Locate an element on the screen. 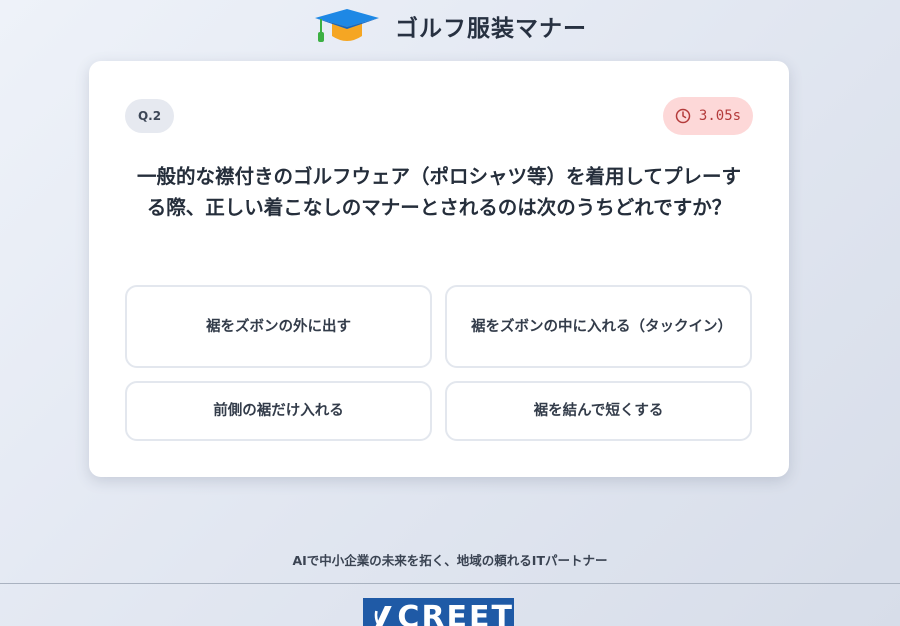 The image size is (900, 626). timer-value: 3.05s is located at coordinates (720, 116).